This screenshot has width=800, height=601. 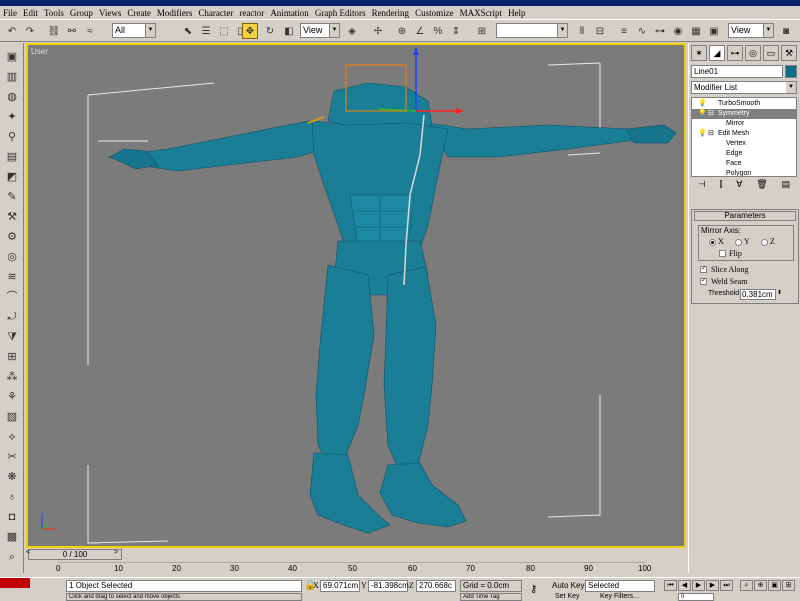 What do you see at coordinates (402, 31) in the screenshot?
I see `snap-toggle-icon: ⊕` at bounding box center [402, 31].